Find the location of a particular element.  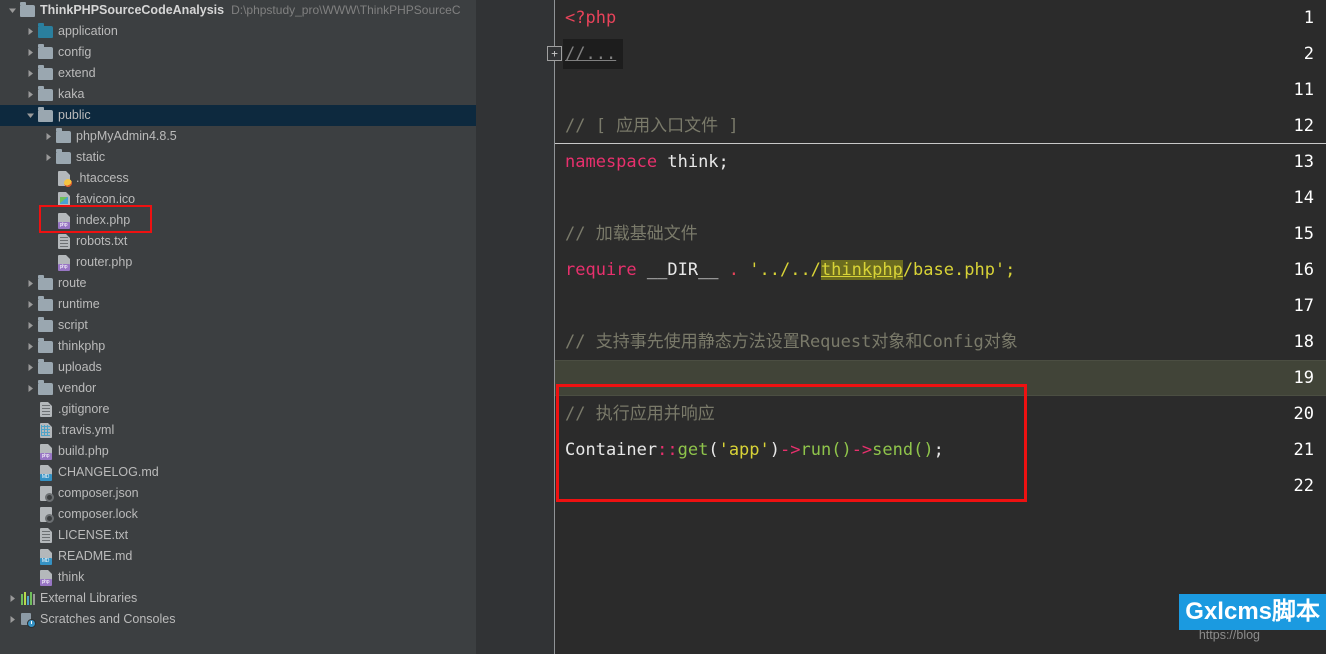

tree-item-script: script is located at coordinates (238, 325).